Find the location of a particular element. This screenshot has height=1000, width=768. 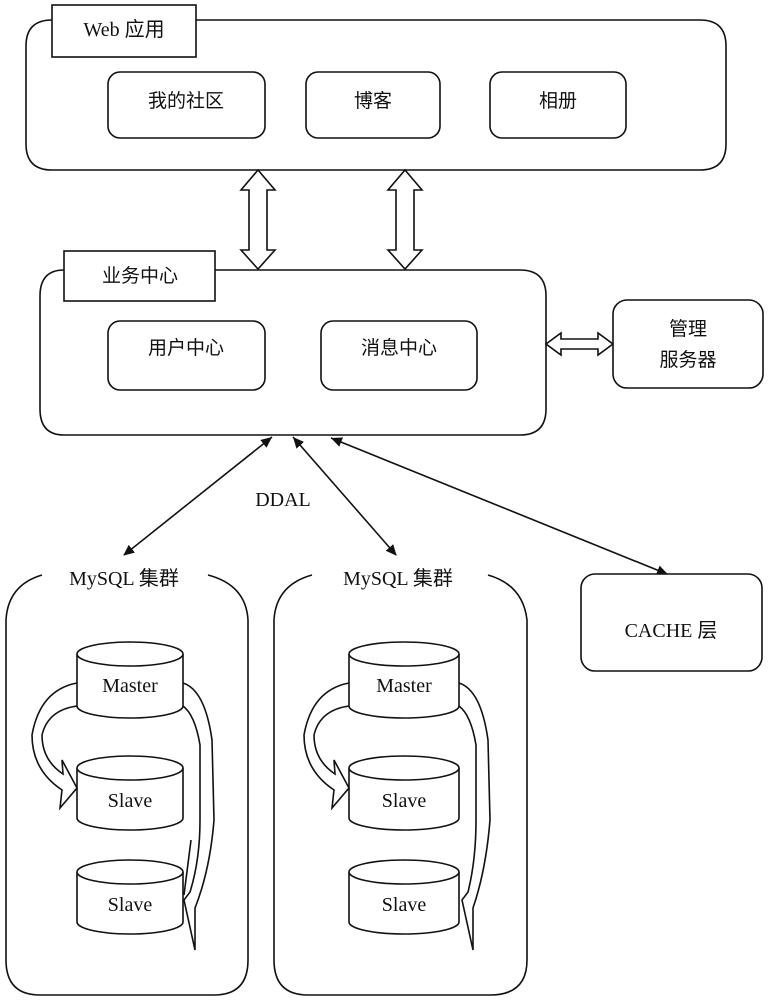

ddal-label: DDAL is located at coordinates (283, 500).